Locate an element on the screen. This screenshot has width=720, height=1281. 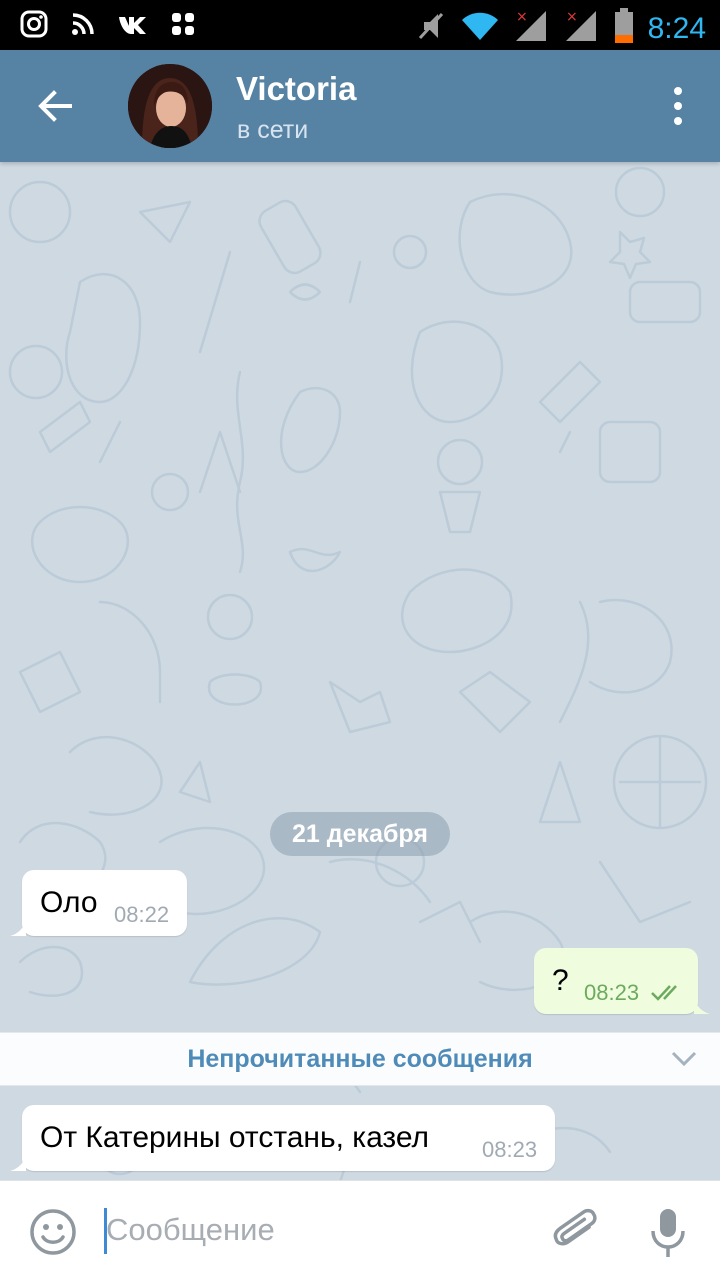
attach-button is located at coordinates (576, 1232).